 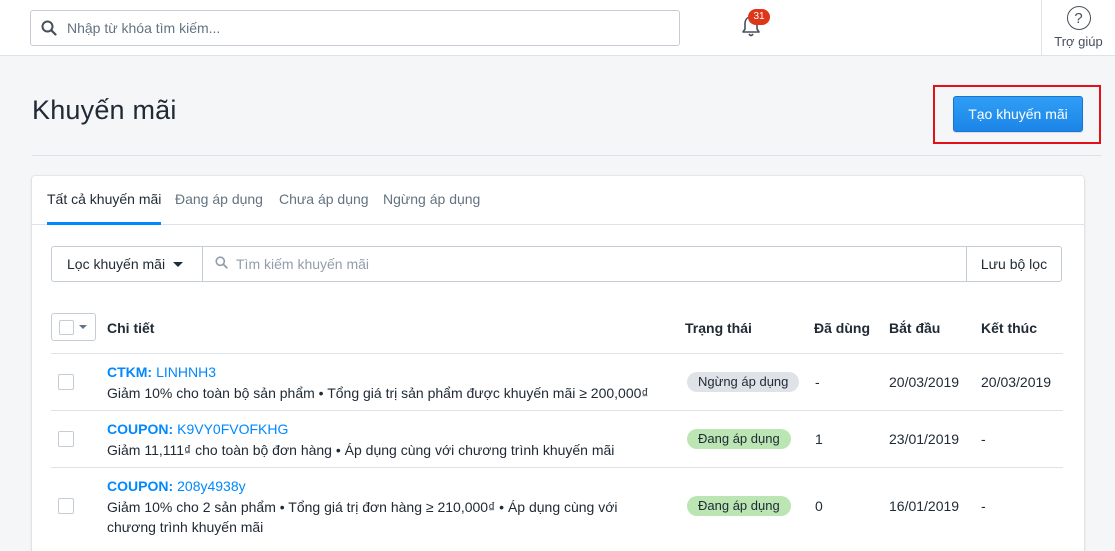 I want to click on used-count: 0, so click(x=819, y=506).